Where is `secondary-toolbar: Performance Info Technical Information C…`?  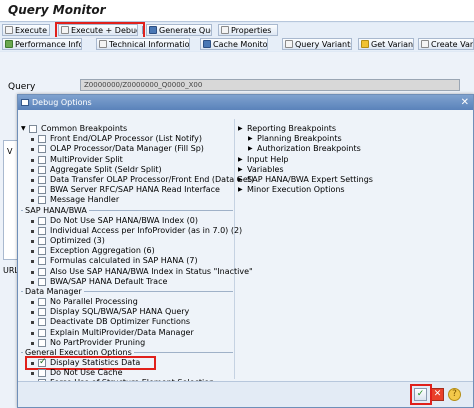 secondary-toolbar: Performance Info Technical Information C… is located at coordinates (237, 44).